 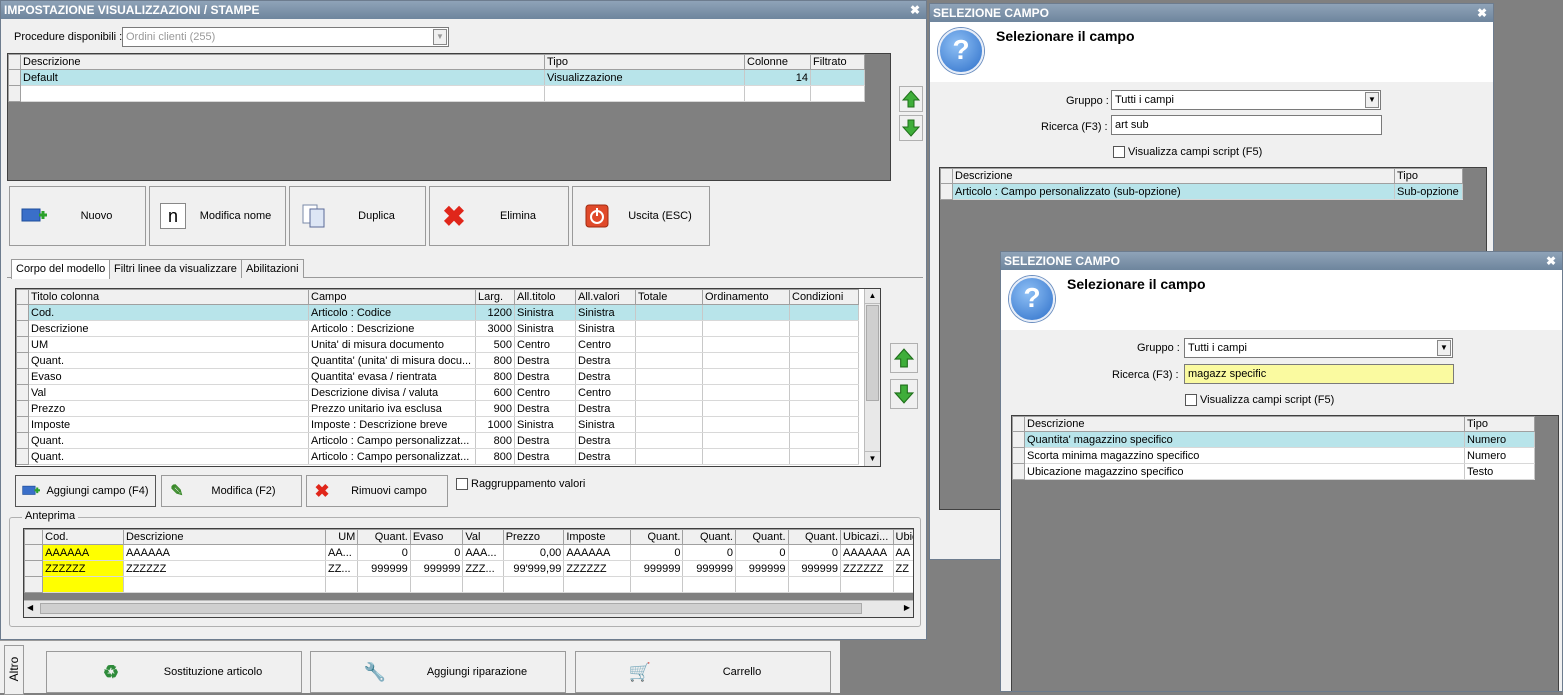 I want to click on cell: 600, so click(x=495, y=392).